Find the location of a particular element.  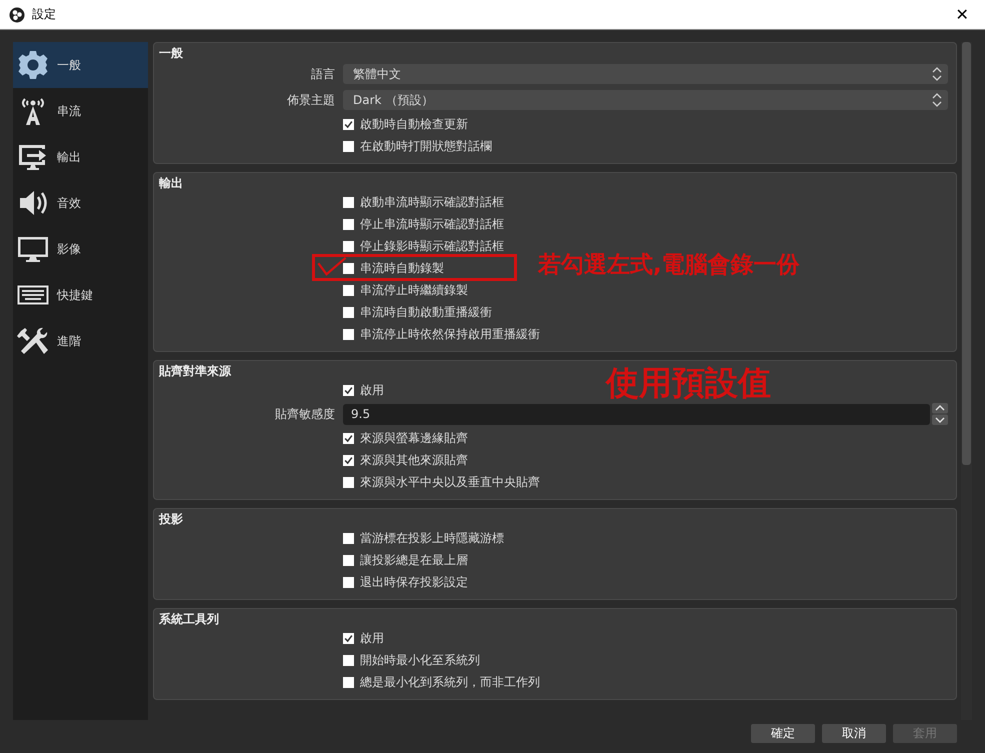

scrollbar-thumb is located at coordinates (966, 253).